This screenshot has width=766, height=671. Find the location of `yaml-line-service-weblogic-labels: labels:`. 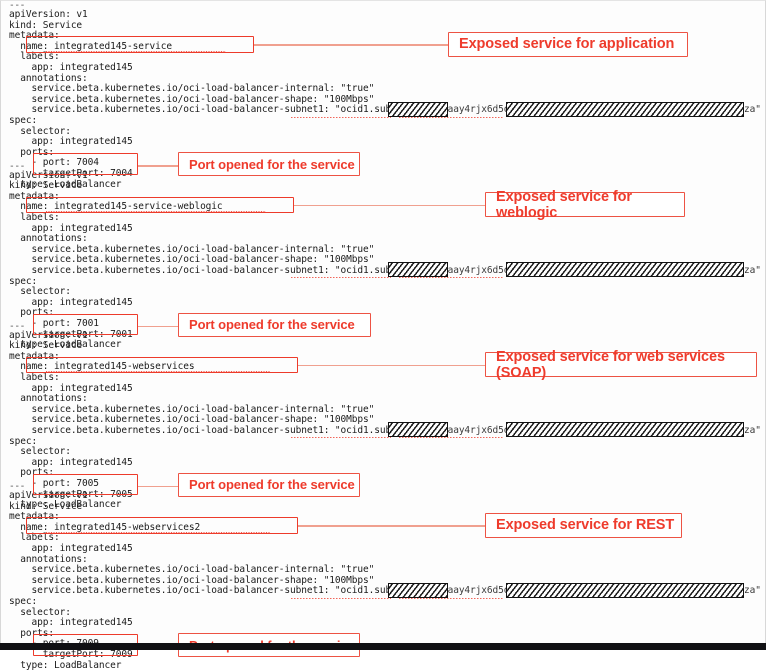

yaml-line-service-weblogic-labels: labels: is located at coordinates (34, 217).